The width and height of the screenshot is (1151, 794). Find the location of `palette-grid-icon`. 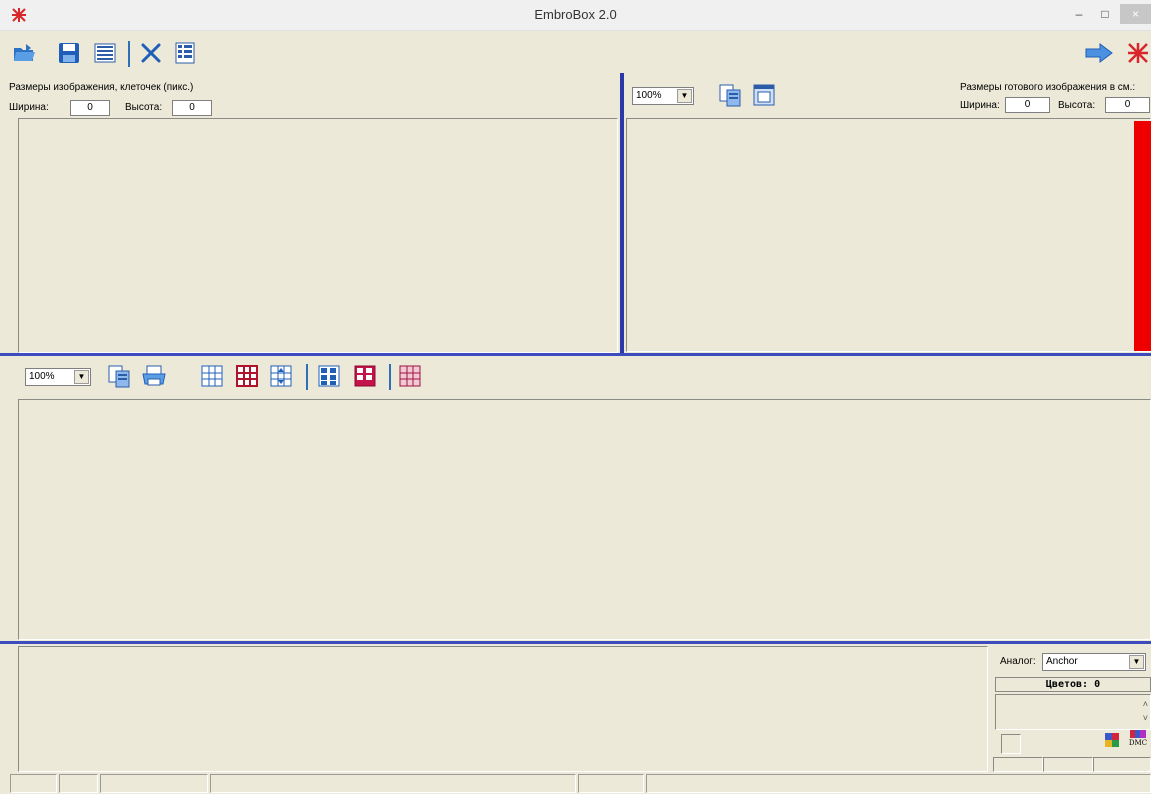

palette-grid-icon is located at coordinates (1112, 740).